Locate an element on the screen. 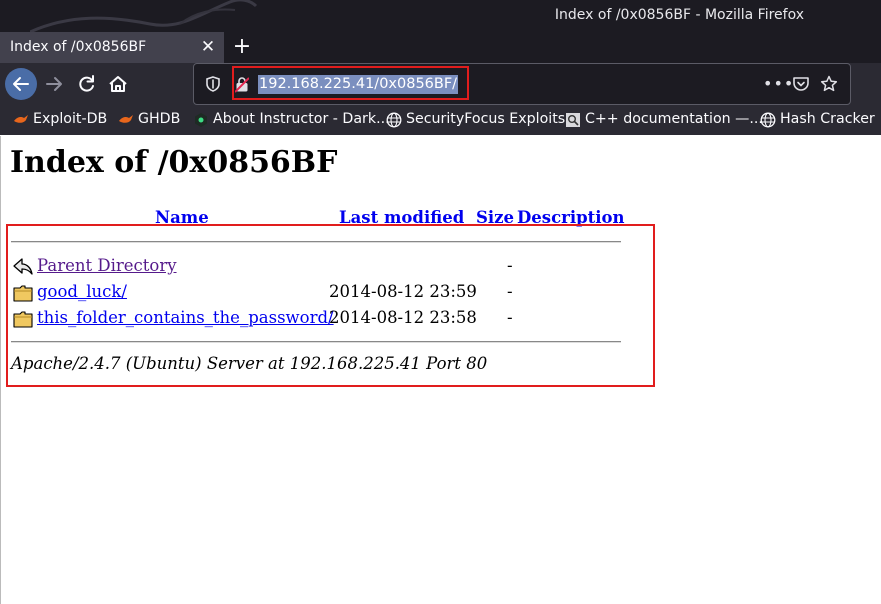 The width and height of the screenshot is (881, 604). back-arrow-icon is located at coordinates (21, 84).